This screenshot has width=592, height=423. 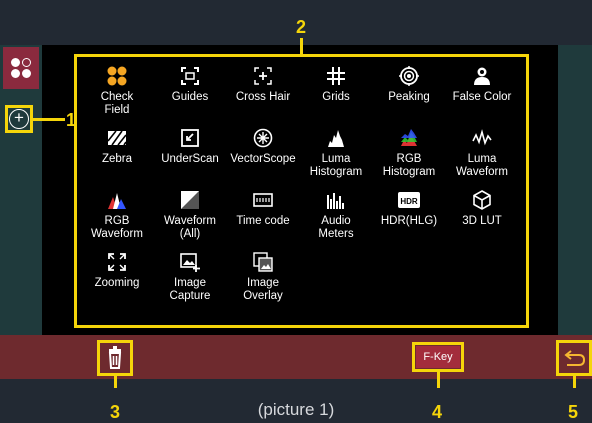 What do you see at coordinates (21, 68) in the screenshot?
I see `menu-logo-button` at bounding box center [21, 68].